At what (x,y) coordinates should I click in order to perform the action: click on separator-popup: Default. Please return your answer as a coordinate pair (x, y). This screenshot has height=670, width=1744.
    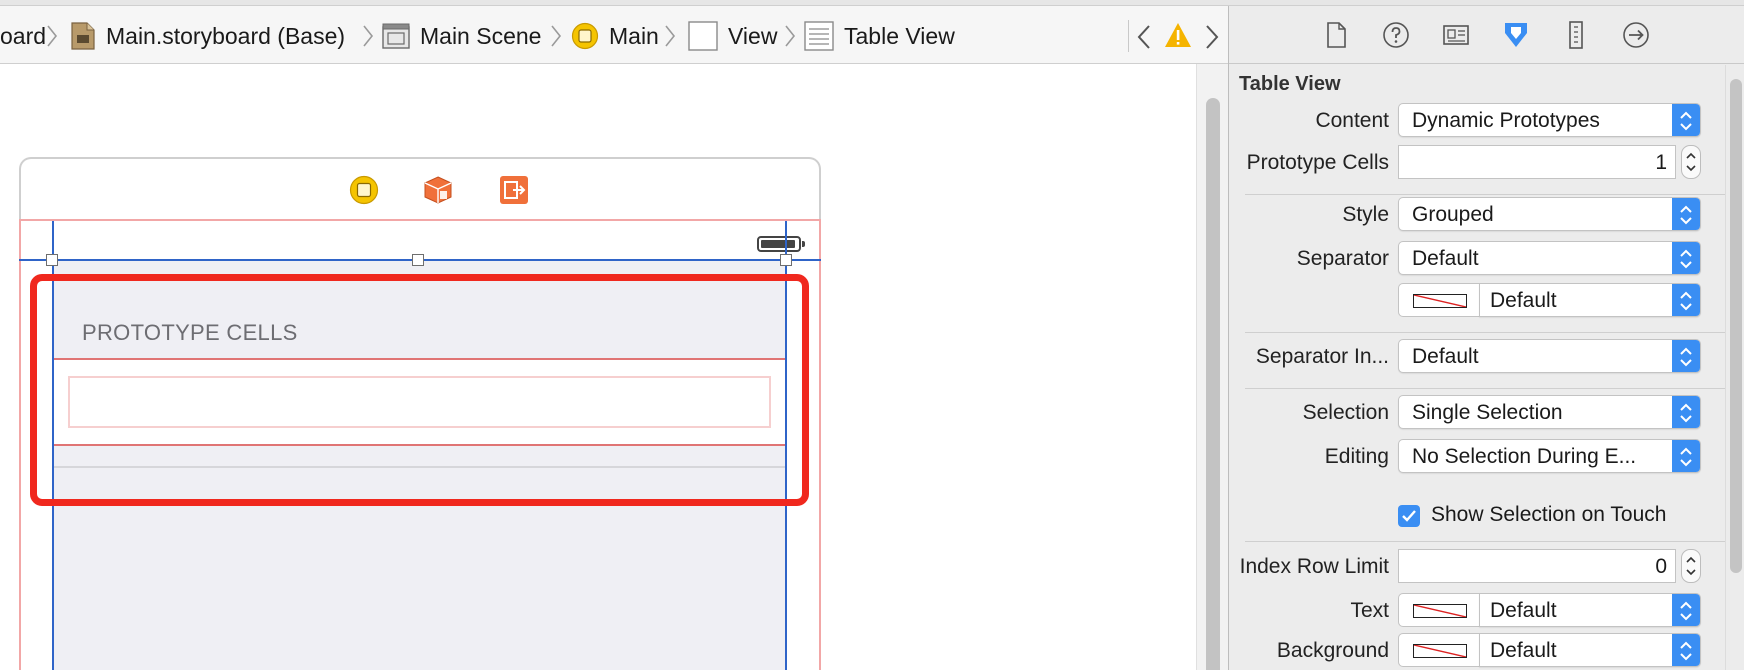
    Looking at the image, I should click on (1549, 258).